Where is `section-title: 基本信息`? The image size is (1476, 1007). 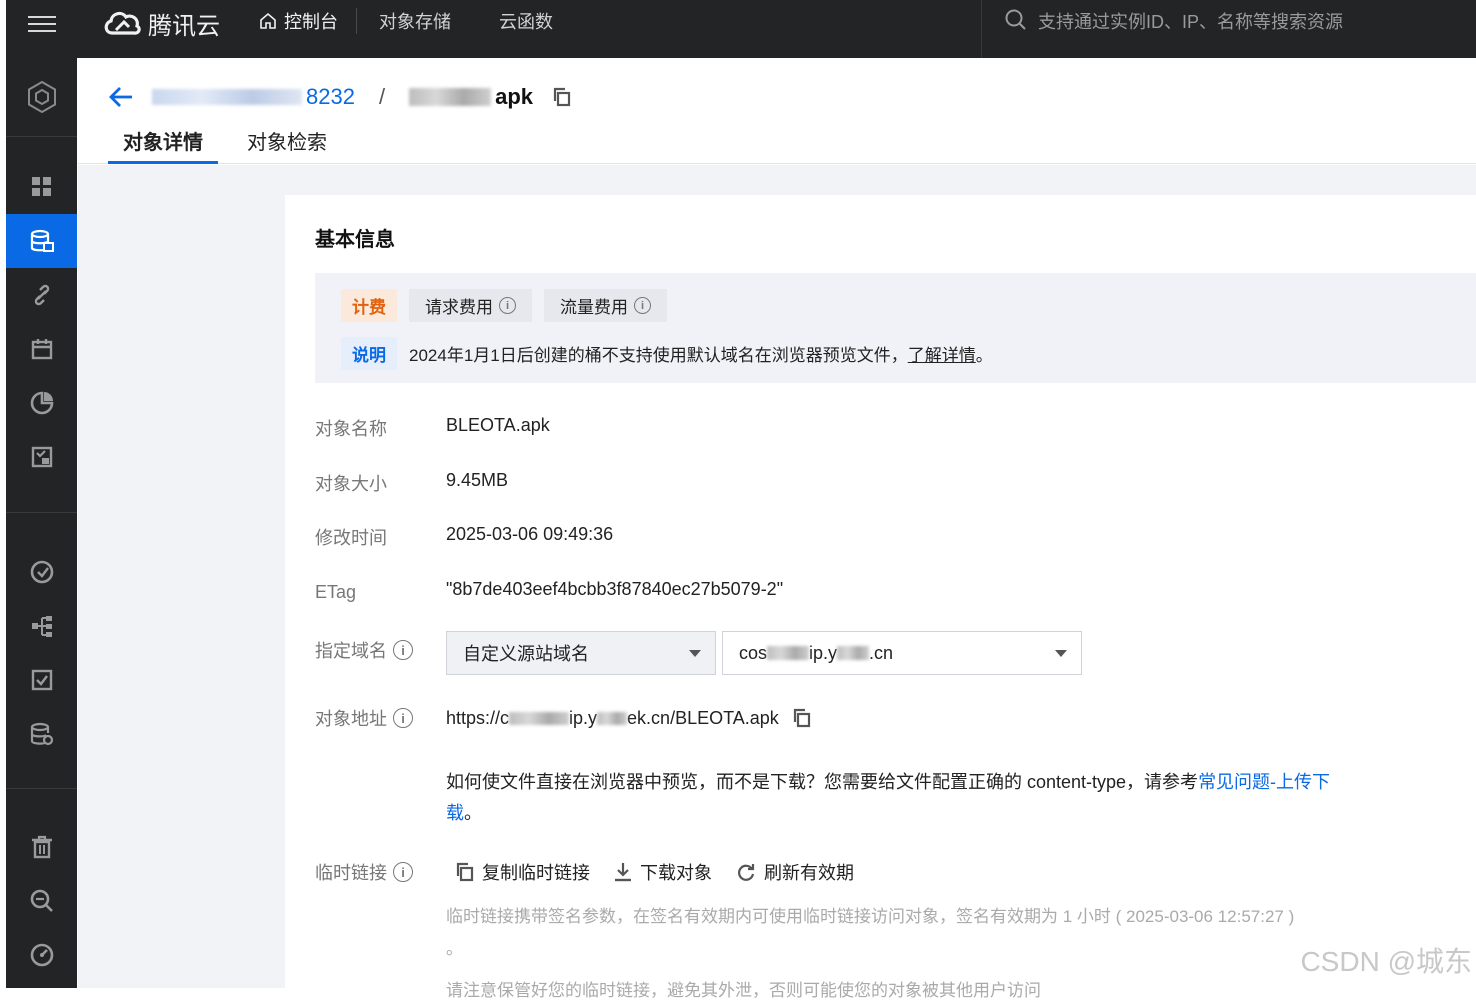
section-title: 基本信息 is located at coordinates (355, 237).